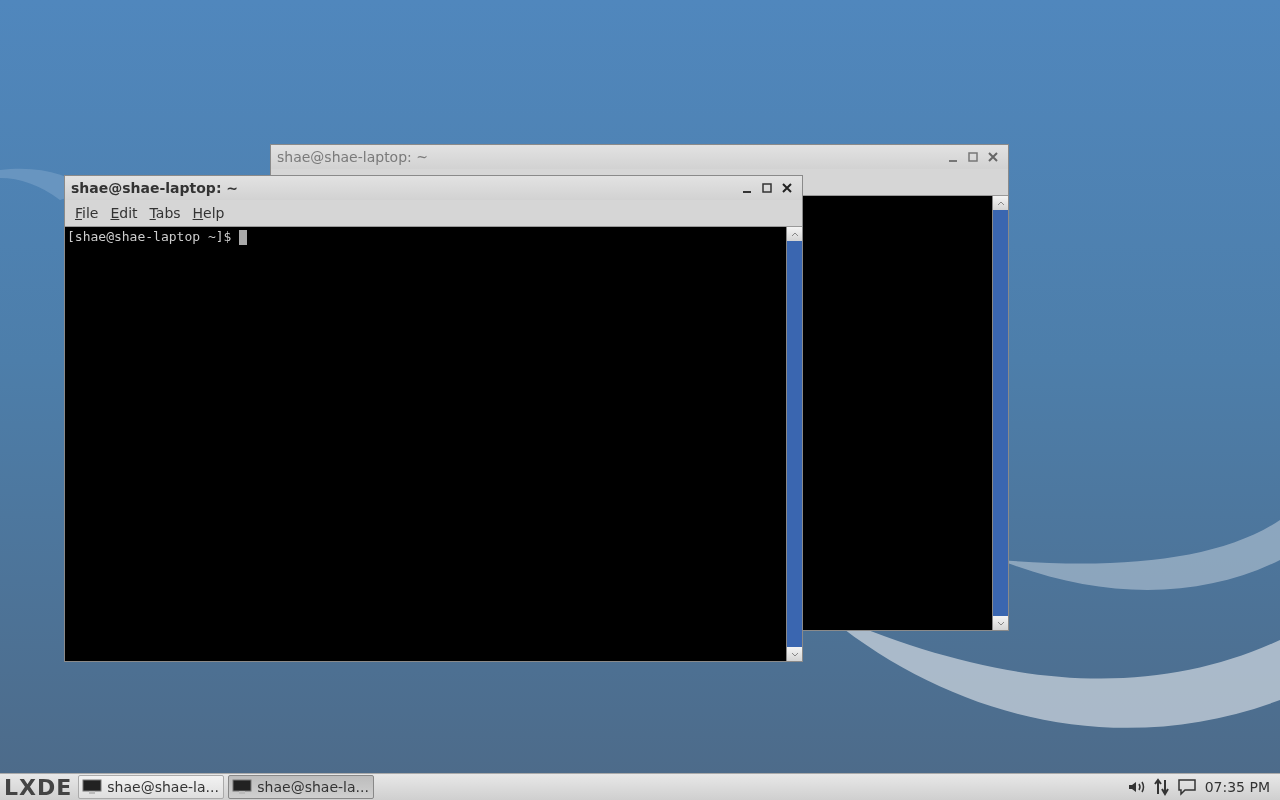 This screenshot has height=800, width=1280. I want to click on shell-prompt: [shae@shae-laptop ~]$, so click(150, 236).